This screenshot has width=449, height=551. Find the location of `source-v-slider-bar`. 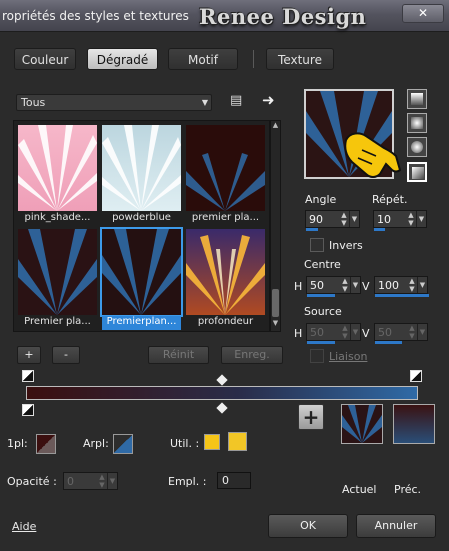

source-v-slider-bar is located at coordinates (388, 342).